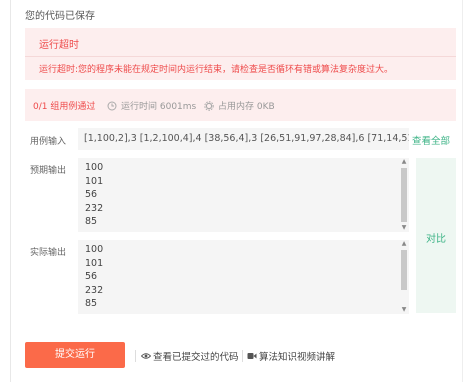  What do you see at coordinates (91, 303) in the screenshot?
I see `actual-output-line: 85` at bounding box center [91, 303].